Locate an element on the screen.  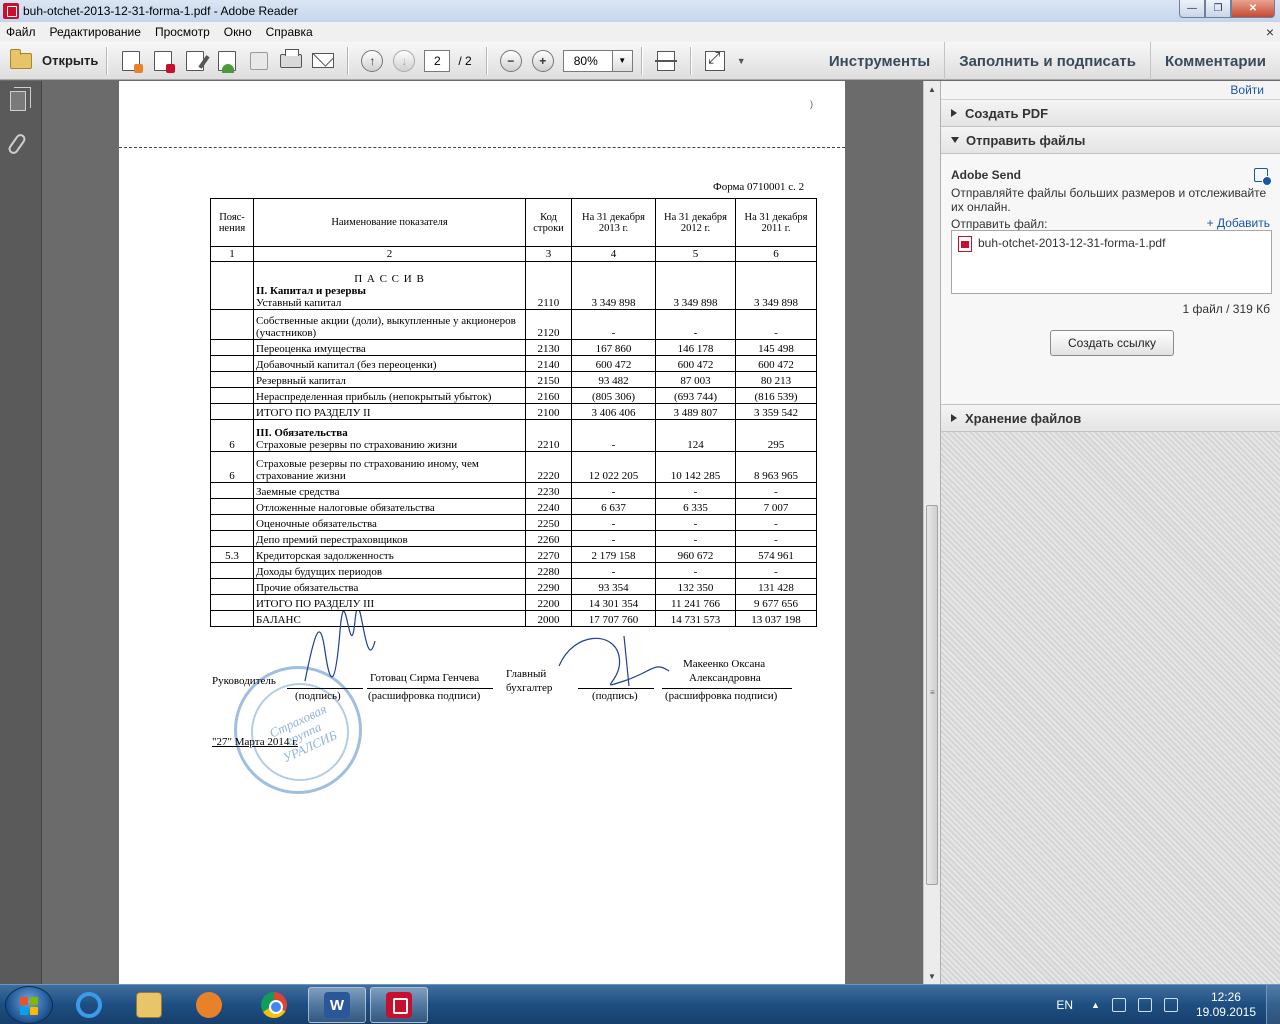
cell-2013: 2 179 158 is located at coordinates (613, 554).